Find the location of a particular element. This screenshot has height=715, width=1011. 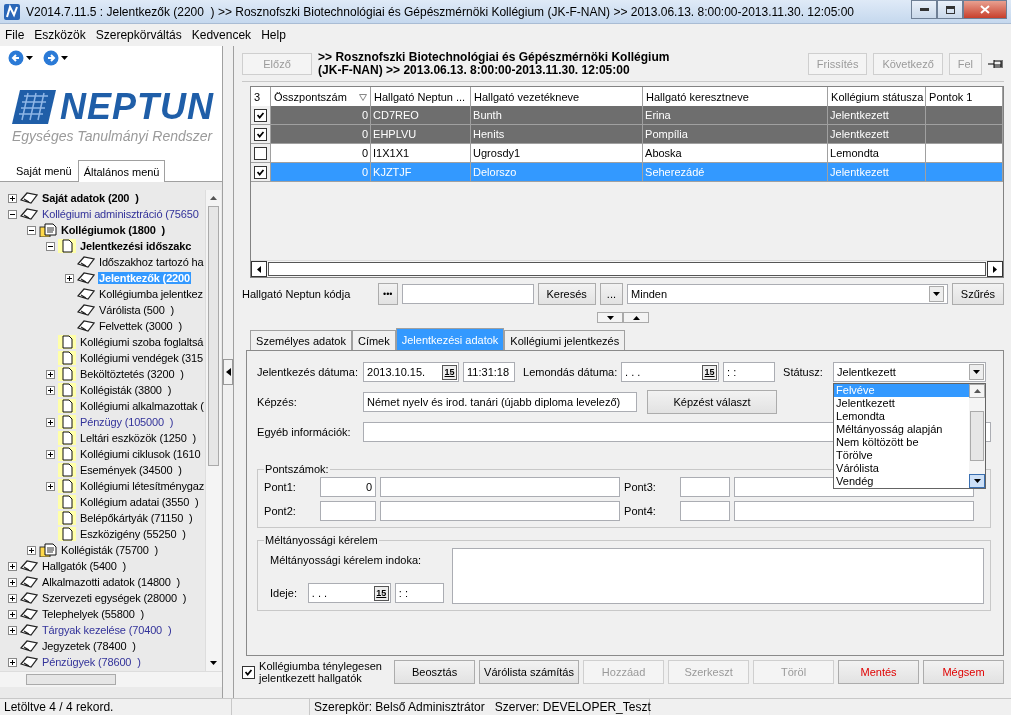

status-text: Letöltve 4 / 4 rekord. is located at coordinates (116, 707).